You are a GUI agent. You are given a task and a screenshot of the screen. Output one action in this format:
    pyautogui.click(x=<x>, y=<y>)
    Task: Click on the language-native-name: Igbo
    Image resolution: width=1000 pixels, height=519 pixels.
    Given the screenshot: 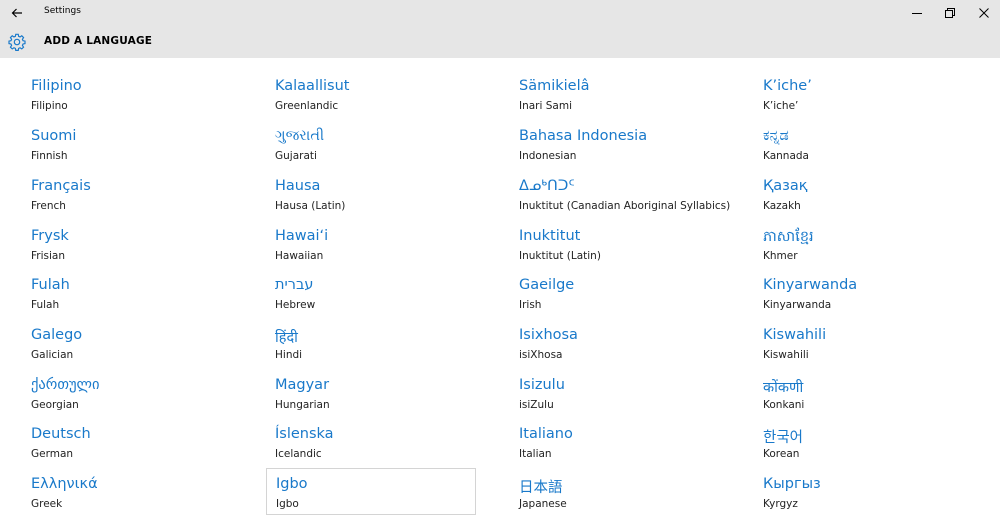 What is the action you would take?
    pyautogui.click(x=292, y=484)
    